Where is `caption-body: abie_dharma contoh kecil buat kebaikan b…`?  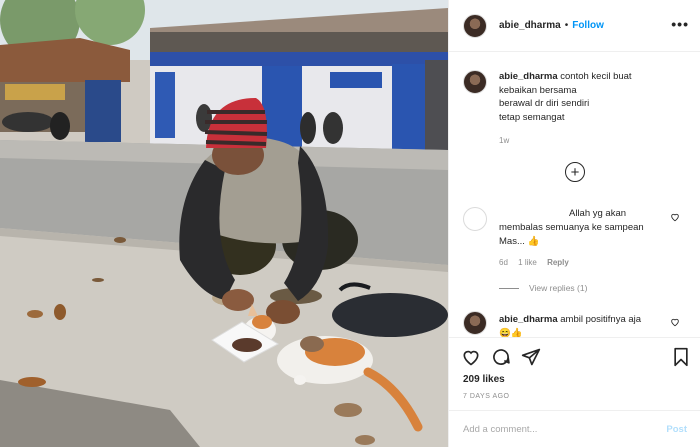 caption-body: abie_dharma contoh kecil buat kebaikan b… is located at coordinates (565, 109).